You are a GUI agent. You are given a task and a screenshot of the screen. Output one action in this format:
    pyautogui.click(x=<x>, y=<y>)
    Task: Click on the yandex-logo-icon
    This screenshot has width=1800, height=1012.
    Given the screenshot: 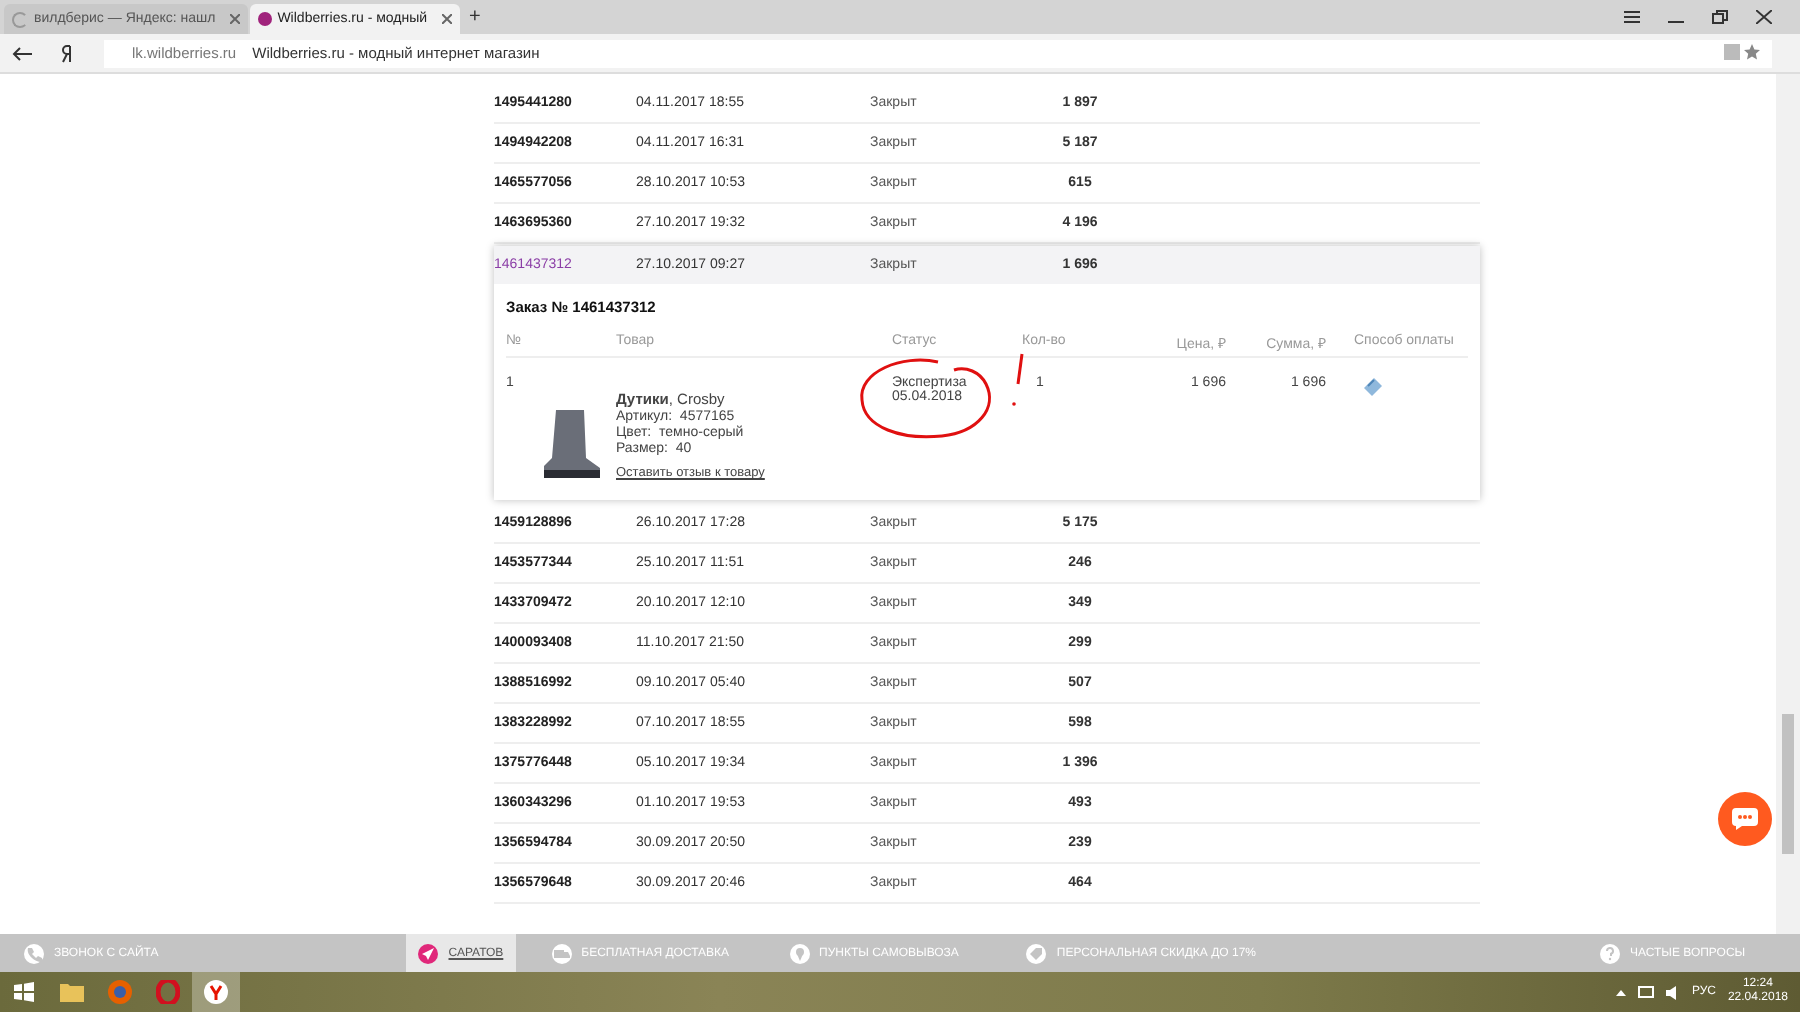 What is the action you would take?
    pyautogui.click(x=68, y=53)
    